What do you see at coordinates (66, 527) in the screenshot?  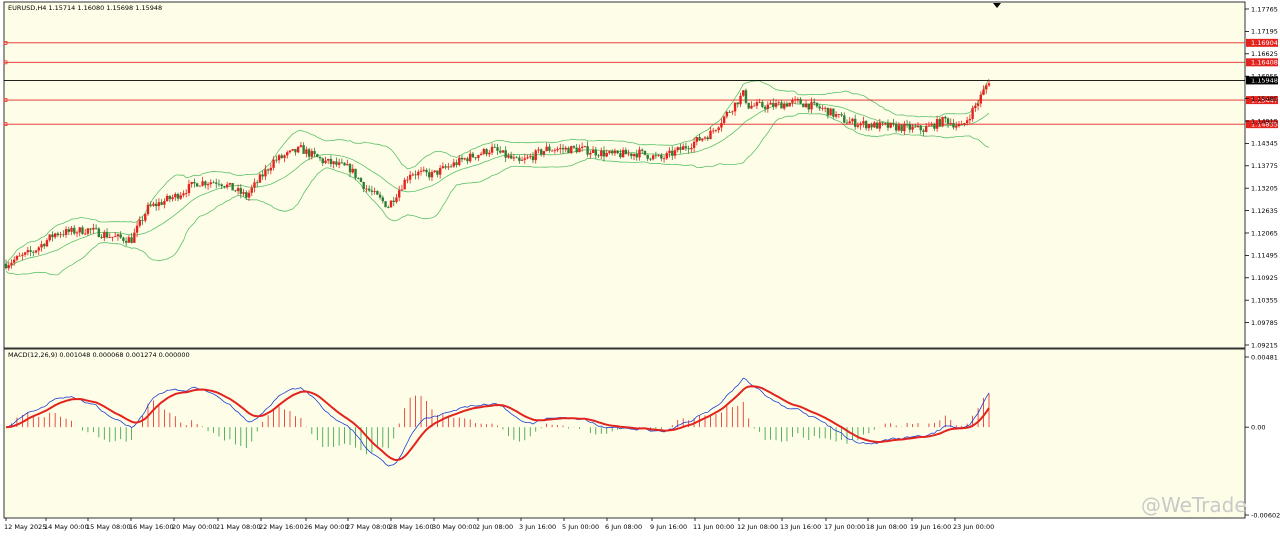 I see `time-tick-label: 14 May 00:00` at bounding box center [66, 527].